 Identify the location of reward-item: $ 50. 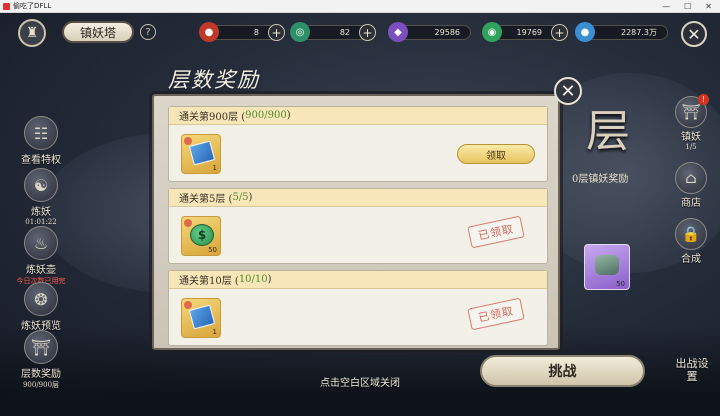
(201, 236).